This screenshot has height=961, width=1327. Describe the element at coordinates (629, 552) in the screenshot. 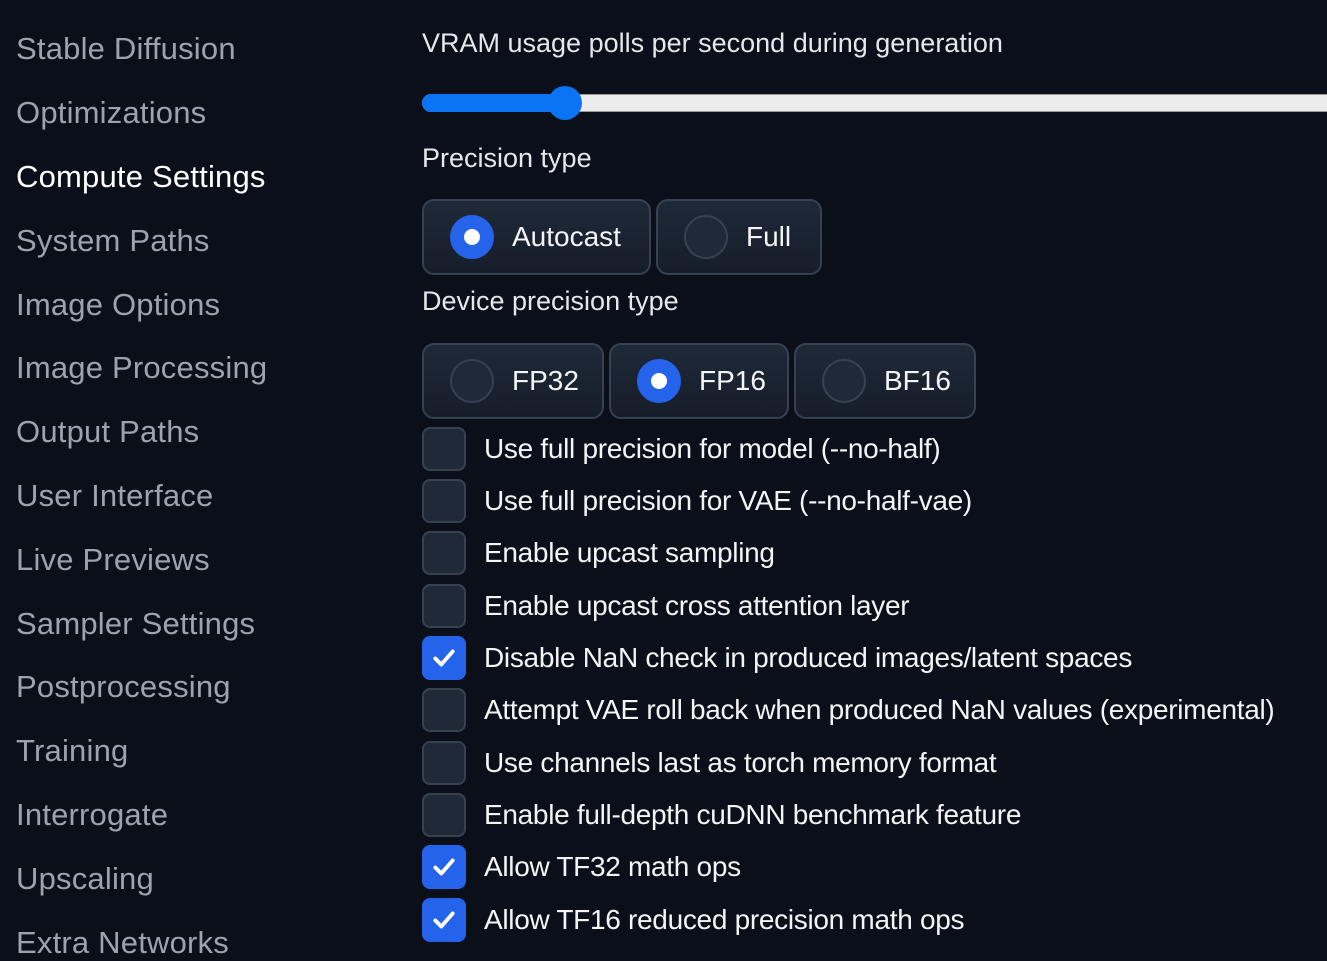

I see `checkbox-label: Enable upcast sampling` at that location.